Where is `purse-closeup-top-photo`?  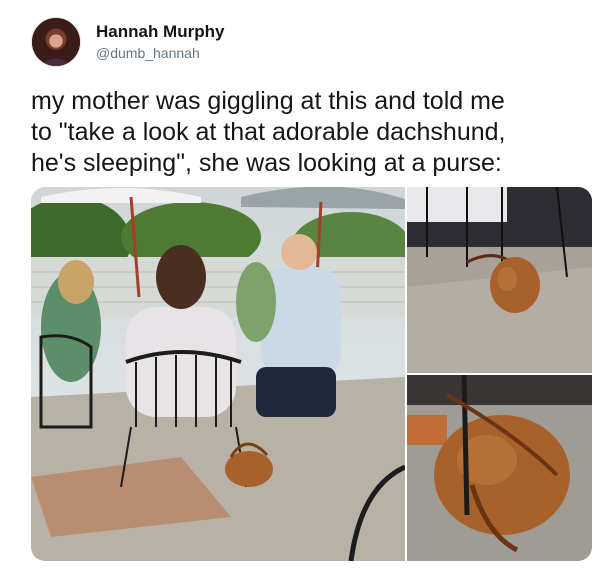 purse-closeup-top-photo is located at coordinates (499, 280).